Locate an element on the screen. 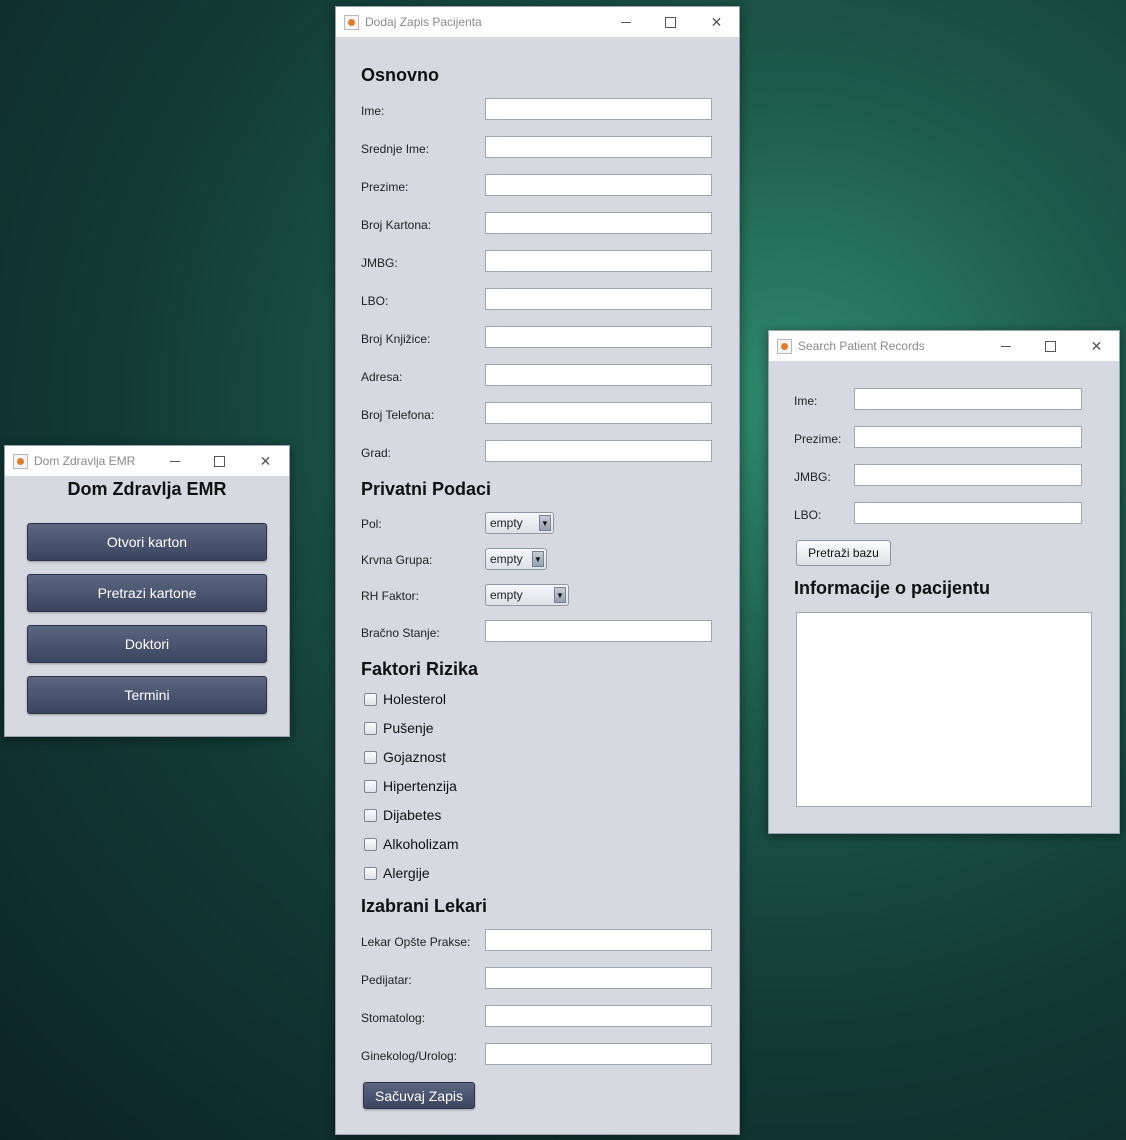  adresa-input is located at coordinates (598, 375).